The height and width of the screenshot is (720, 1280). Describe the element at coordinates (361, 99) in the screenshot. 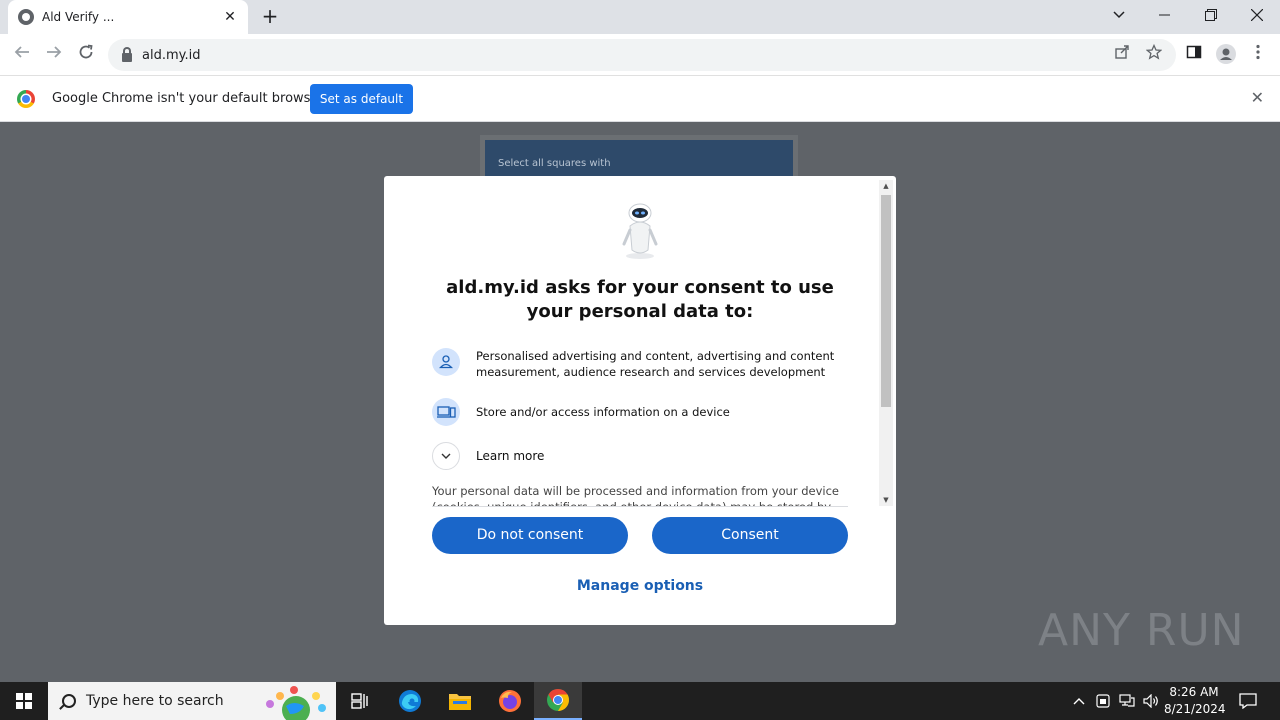

I see `set-as-default-button: Set as default` at that location.